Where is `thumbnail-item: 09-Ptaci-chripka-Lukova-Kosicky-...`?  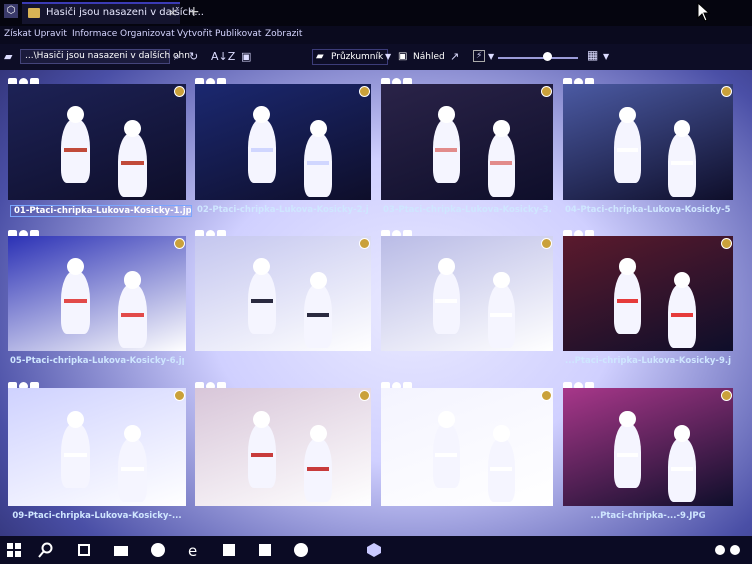 thumbnail-item: 09-Ptaci-chripka-Lukova-Kosicky-... is located at coordinates (97, 451).